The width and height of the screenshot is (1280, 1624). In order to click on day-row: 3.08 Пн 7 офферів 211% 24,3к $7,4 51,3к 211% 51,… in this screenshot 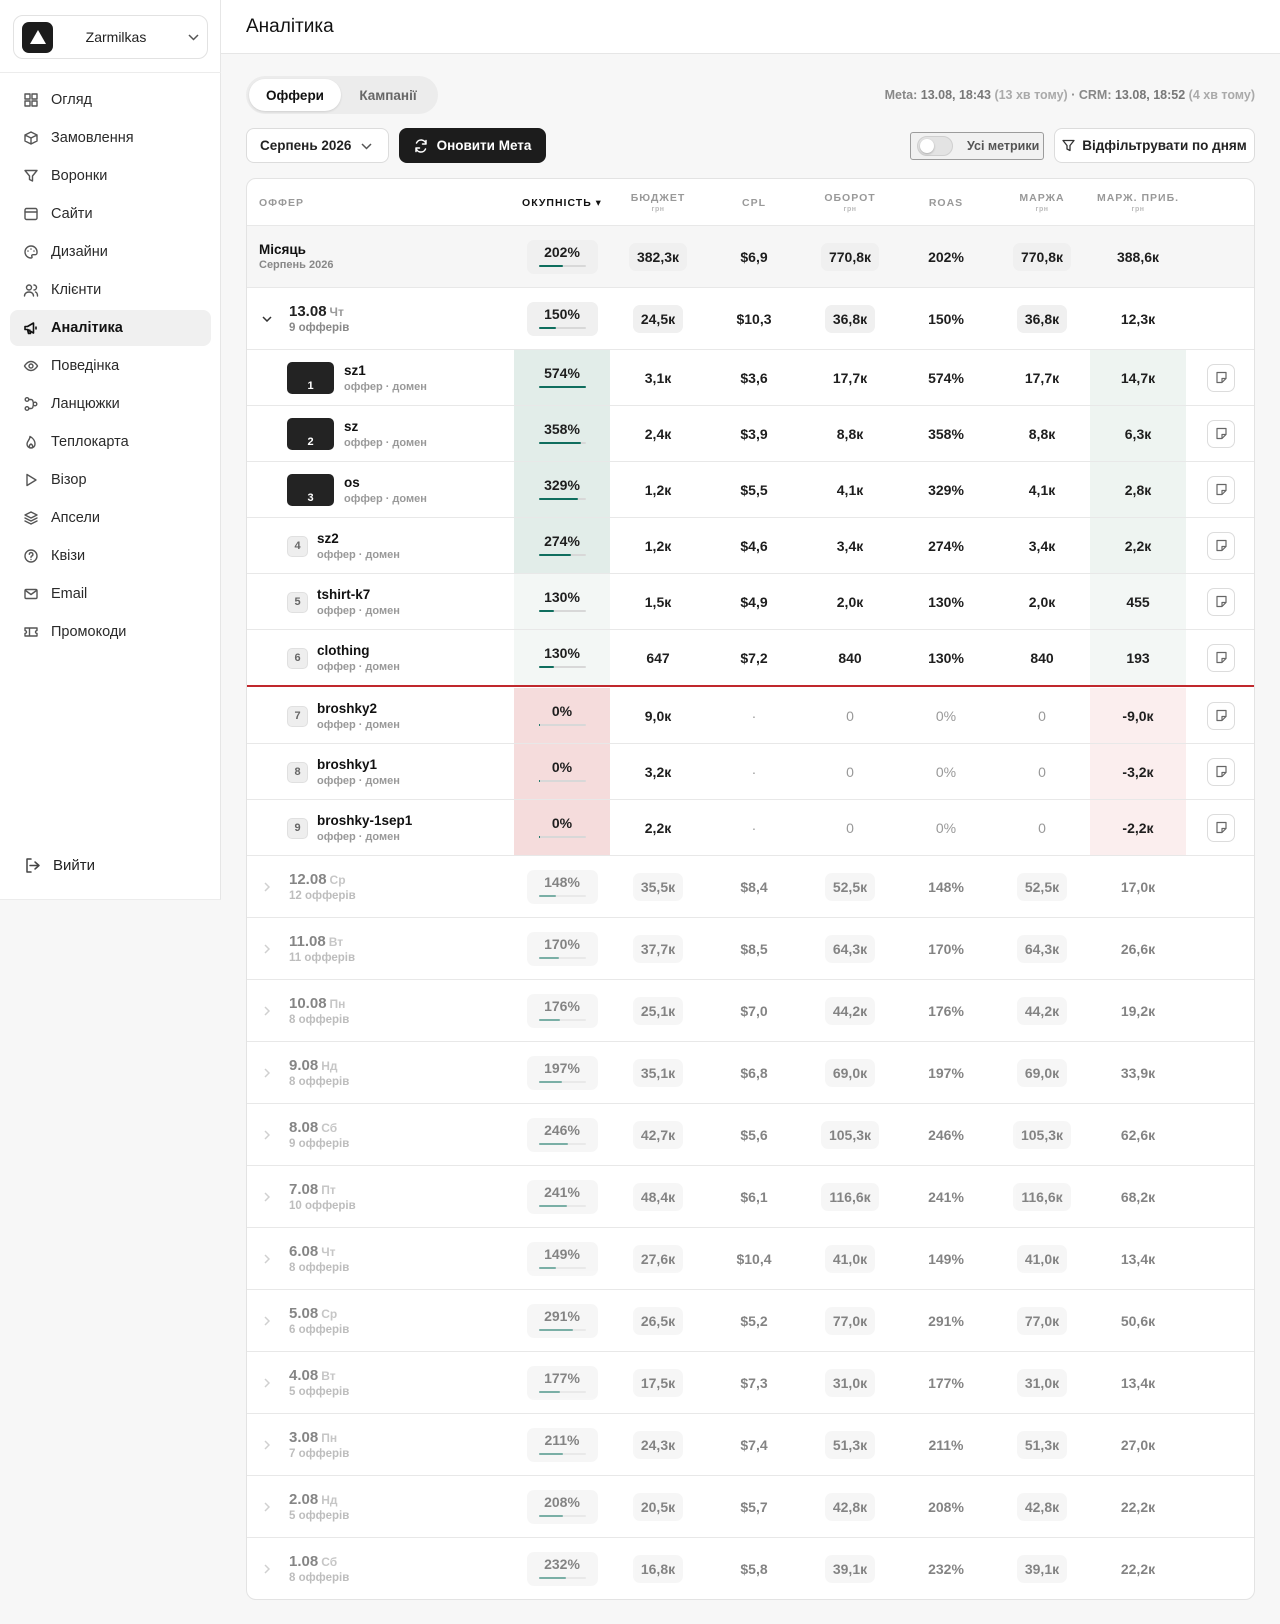, I will do `click(750, 1445)`.